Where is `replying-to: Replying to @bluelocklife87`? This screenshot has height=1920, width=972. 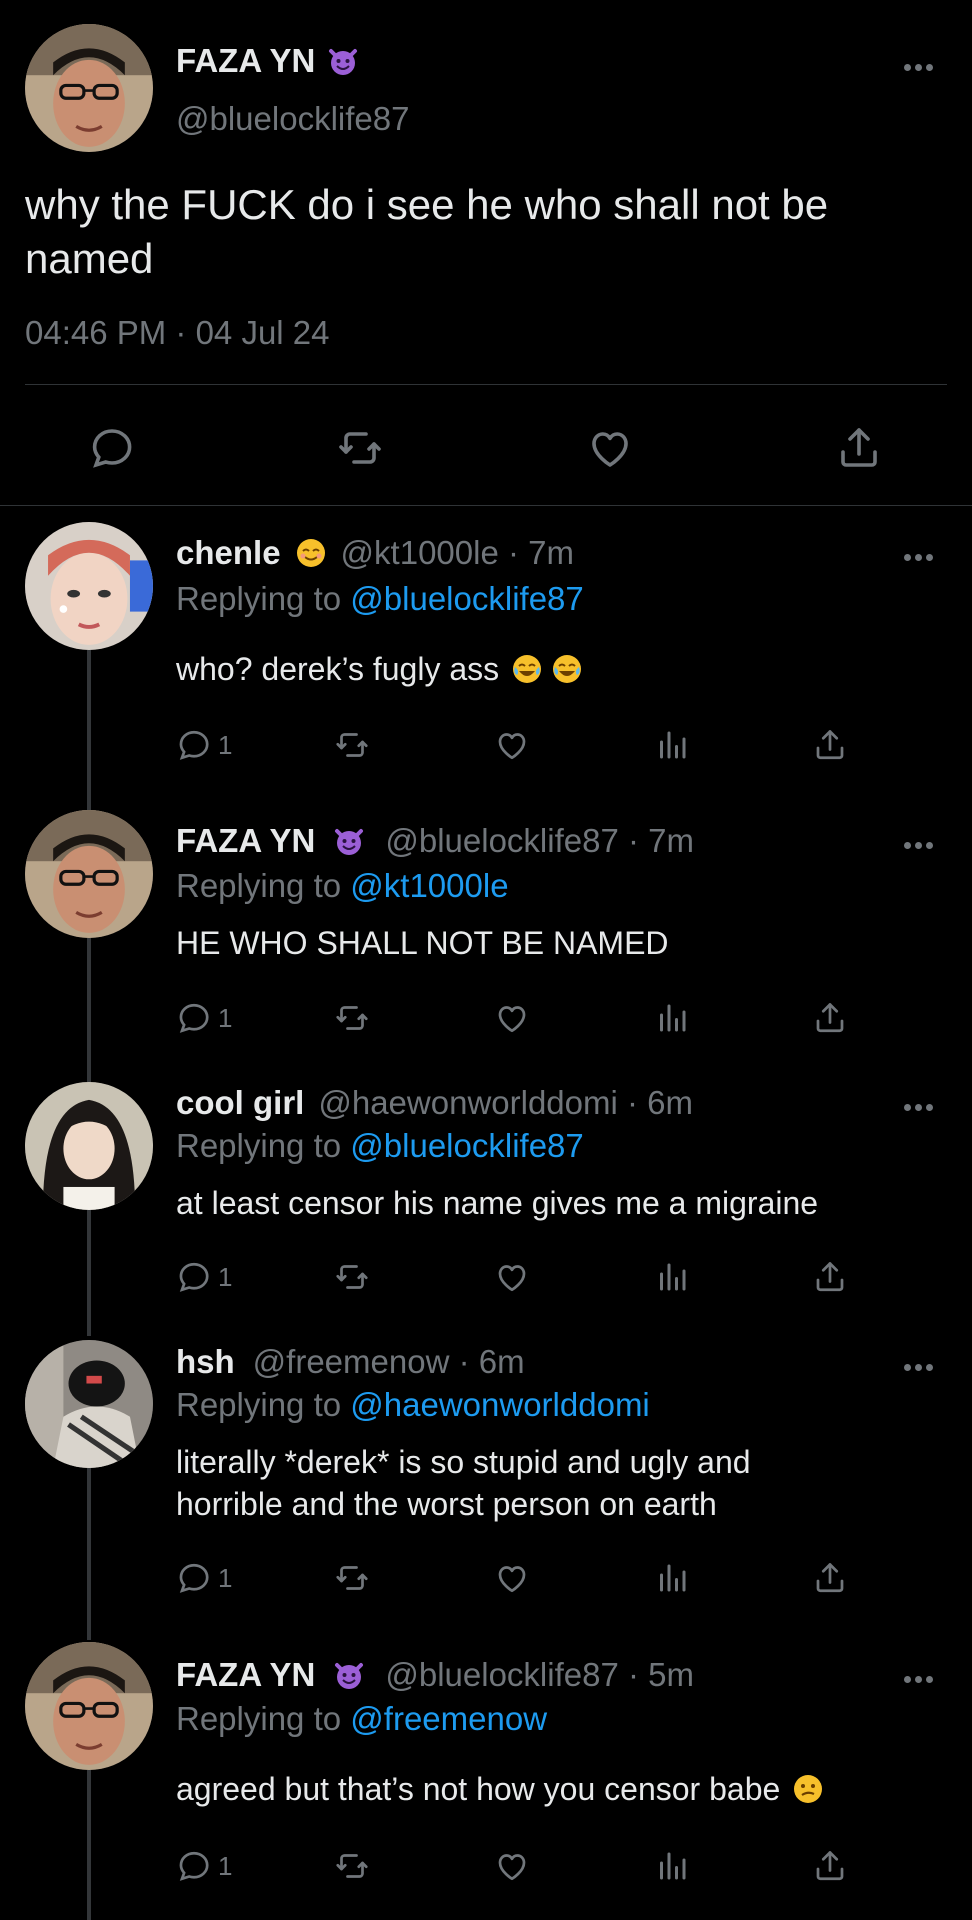
replying-to: Replying to @bluelocklife87 is located at coordinates (380, 1146).